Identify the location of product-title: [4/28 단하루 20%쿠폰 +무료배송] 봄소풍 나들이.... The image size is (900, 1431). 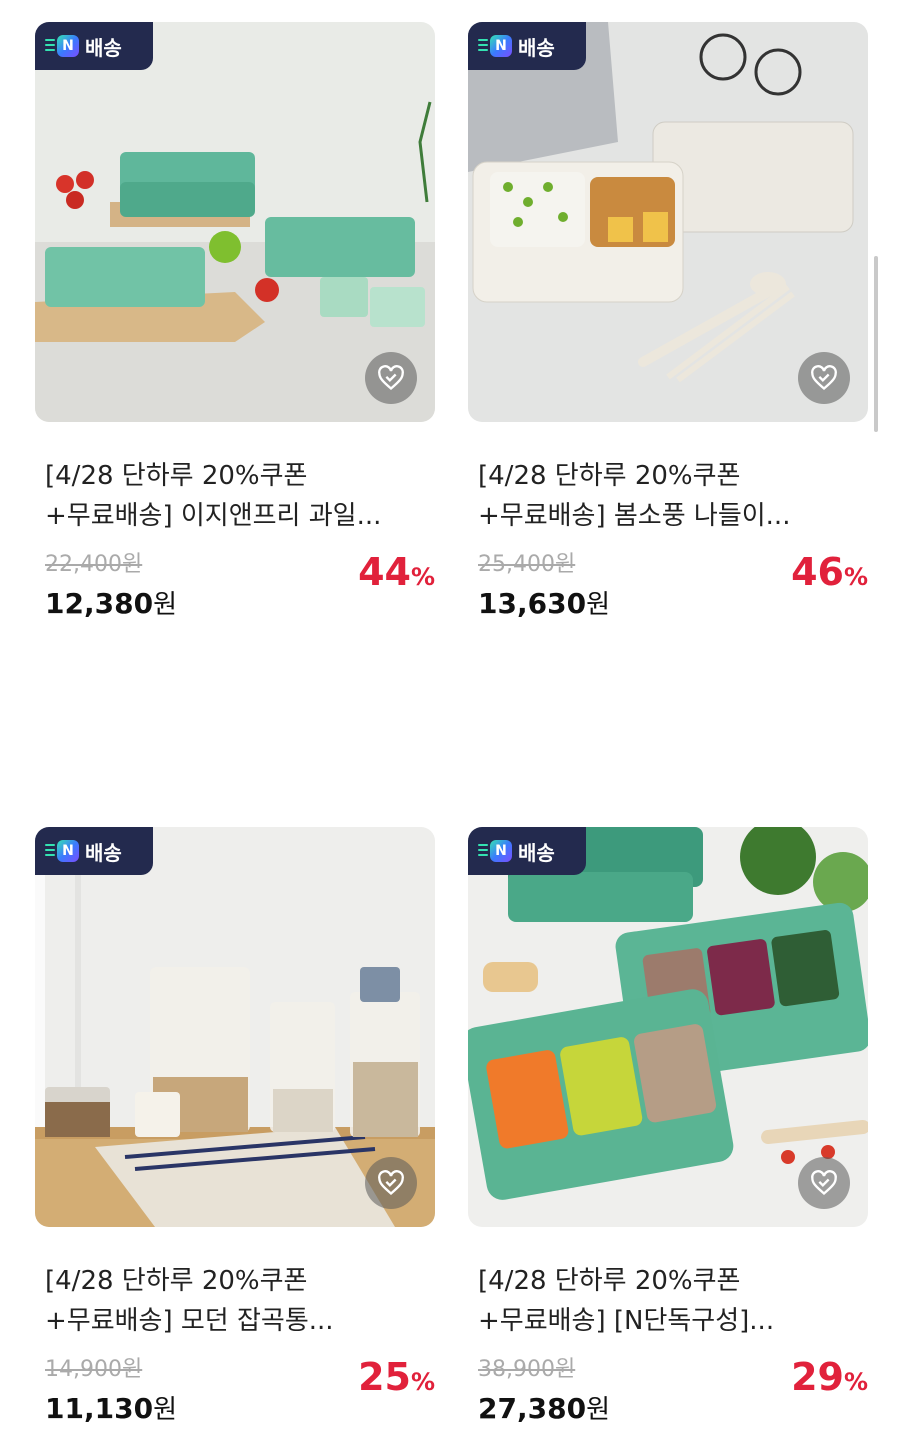
(673, 496).